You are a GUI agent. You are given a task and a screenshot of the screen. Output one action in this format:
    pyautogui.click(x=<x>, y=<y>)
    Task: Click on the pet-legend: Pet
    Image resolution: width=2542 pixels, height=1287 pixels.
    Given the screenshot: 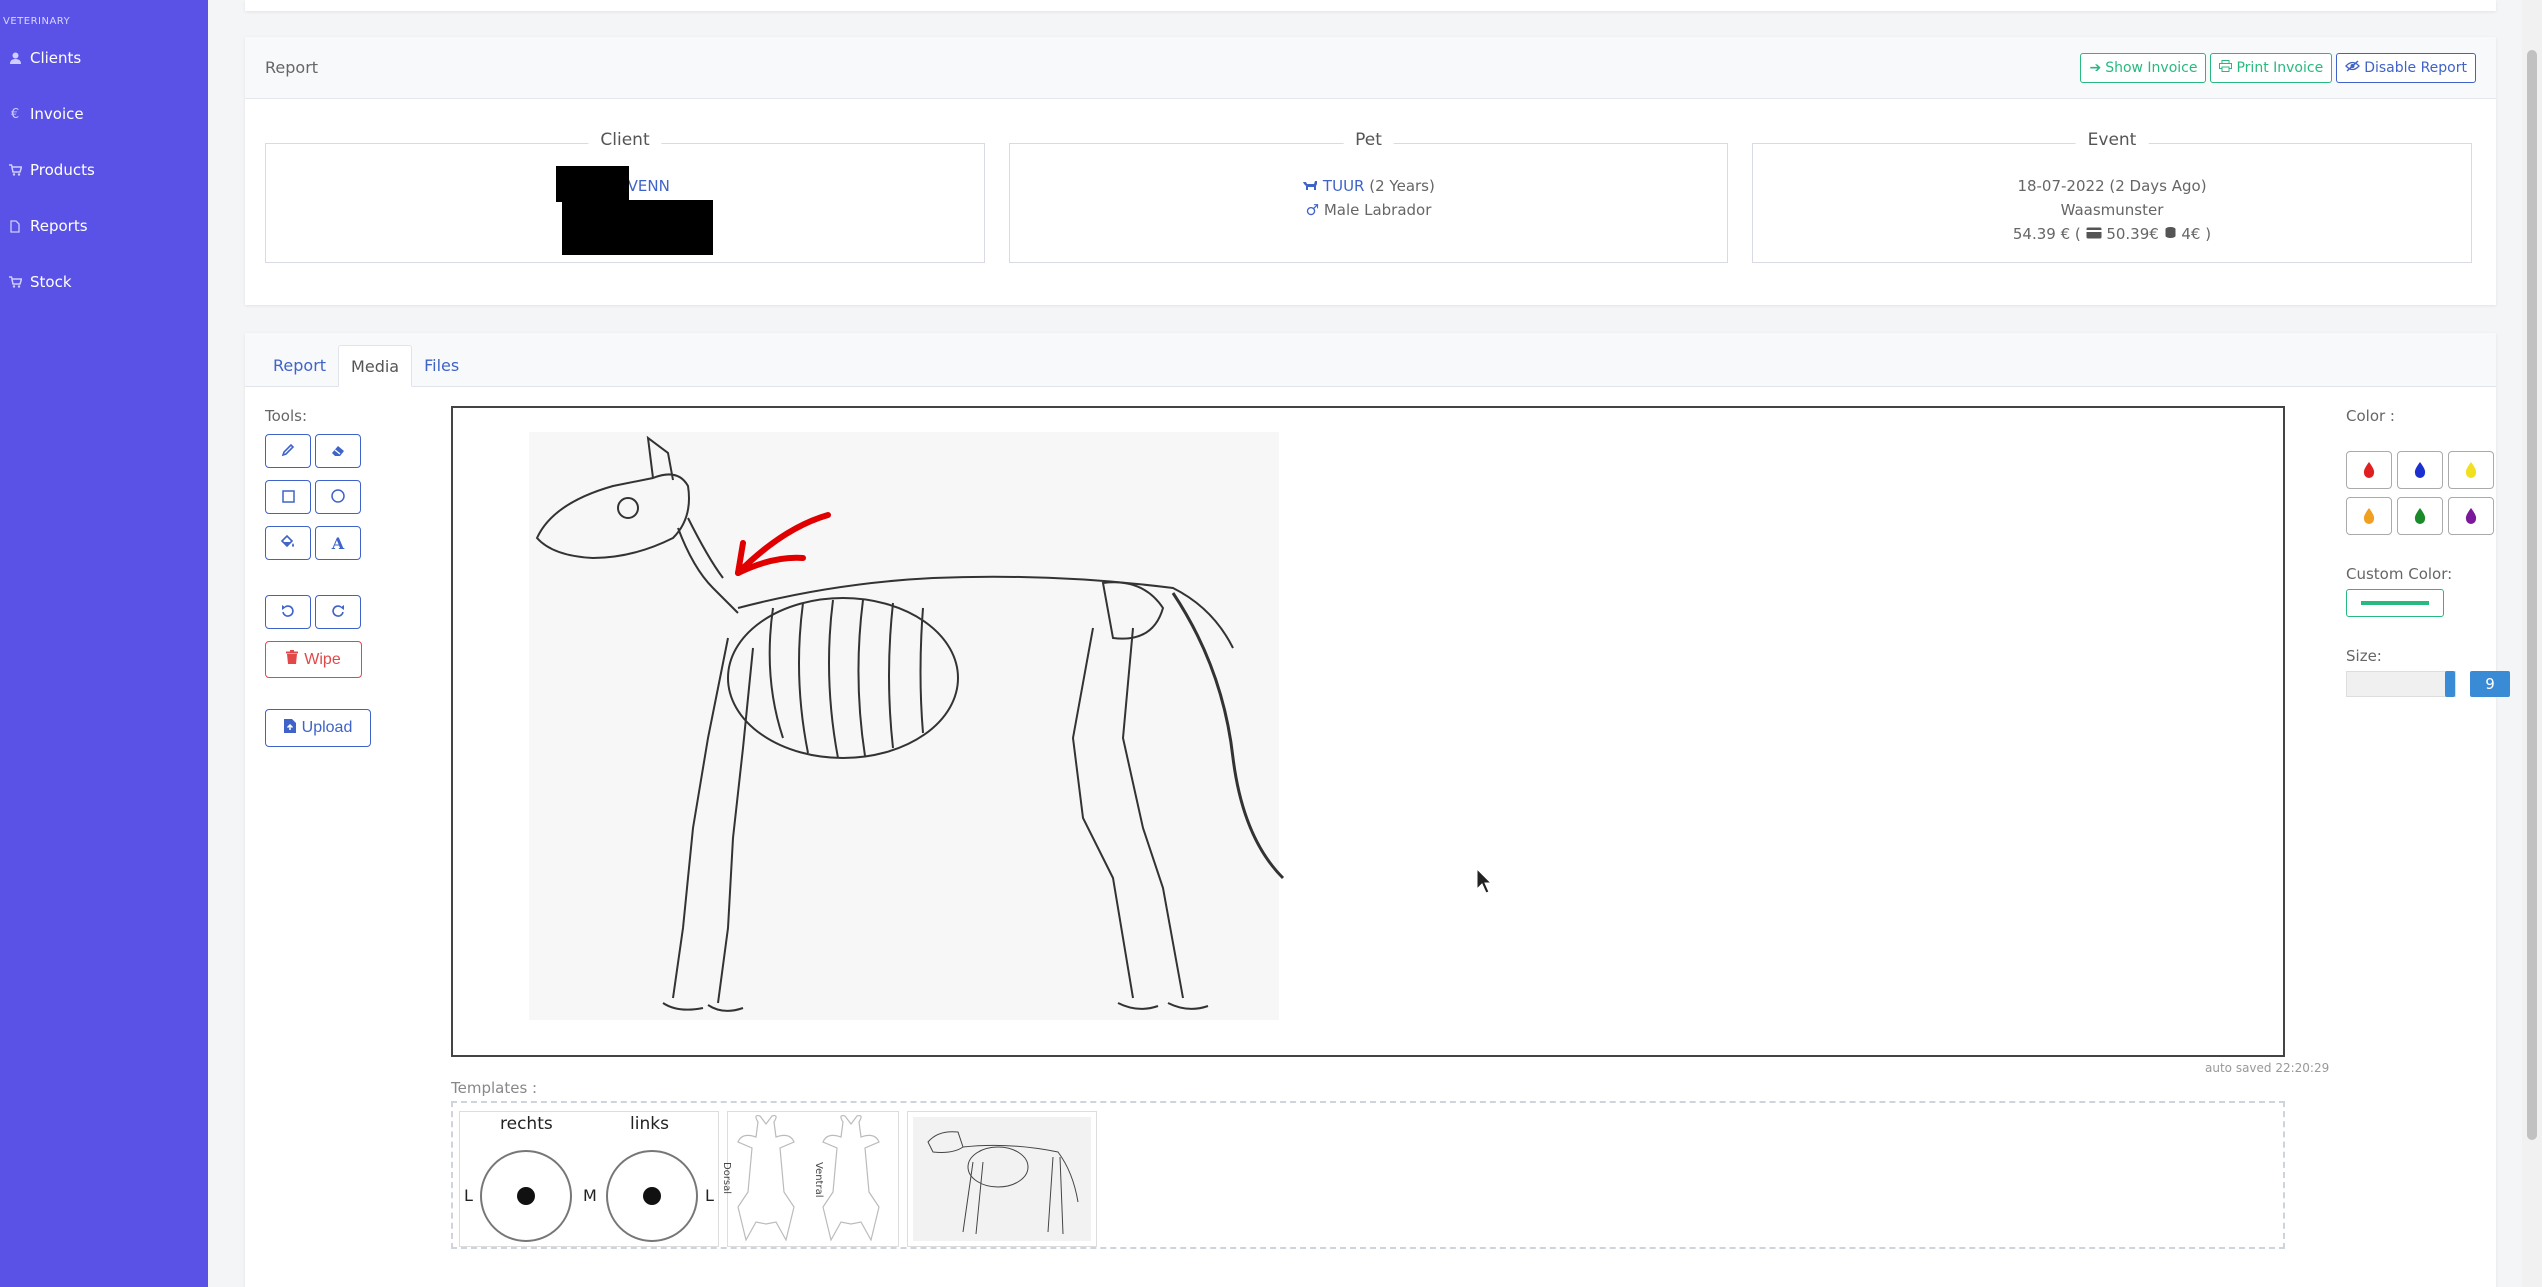 What is the action you would take?
    pyautogui.click(x=1368, y=140)
    